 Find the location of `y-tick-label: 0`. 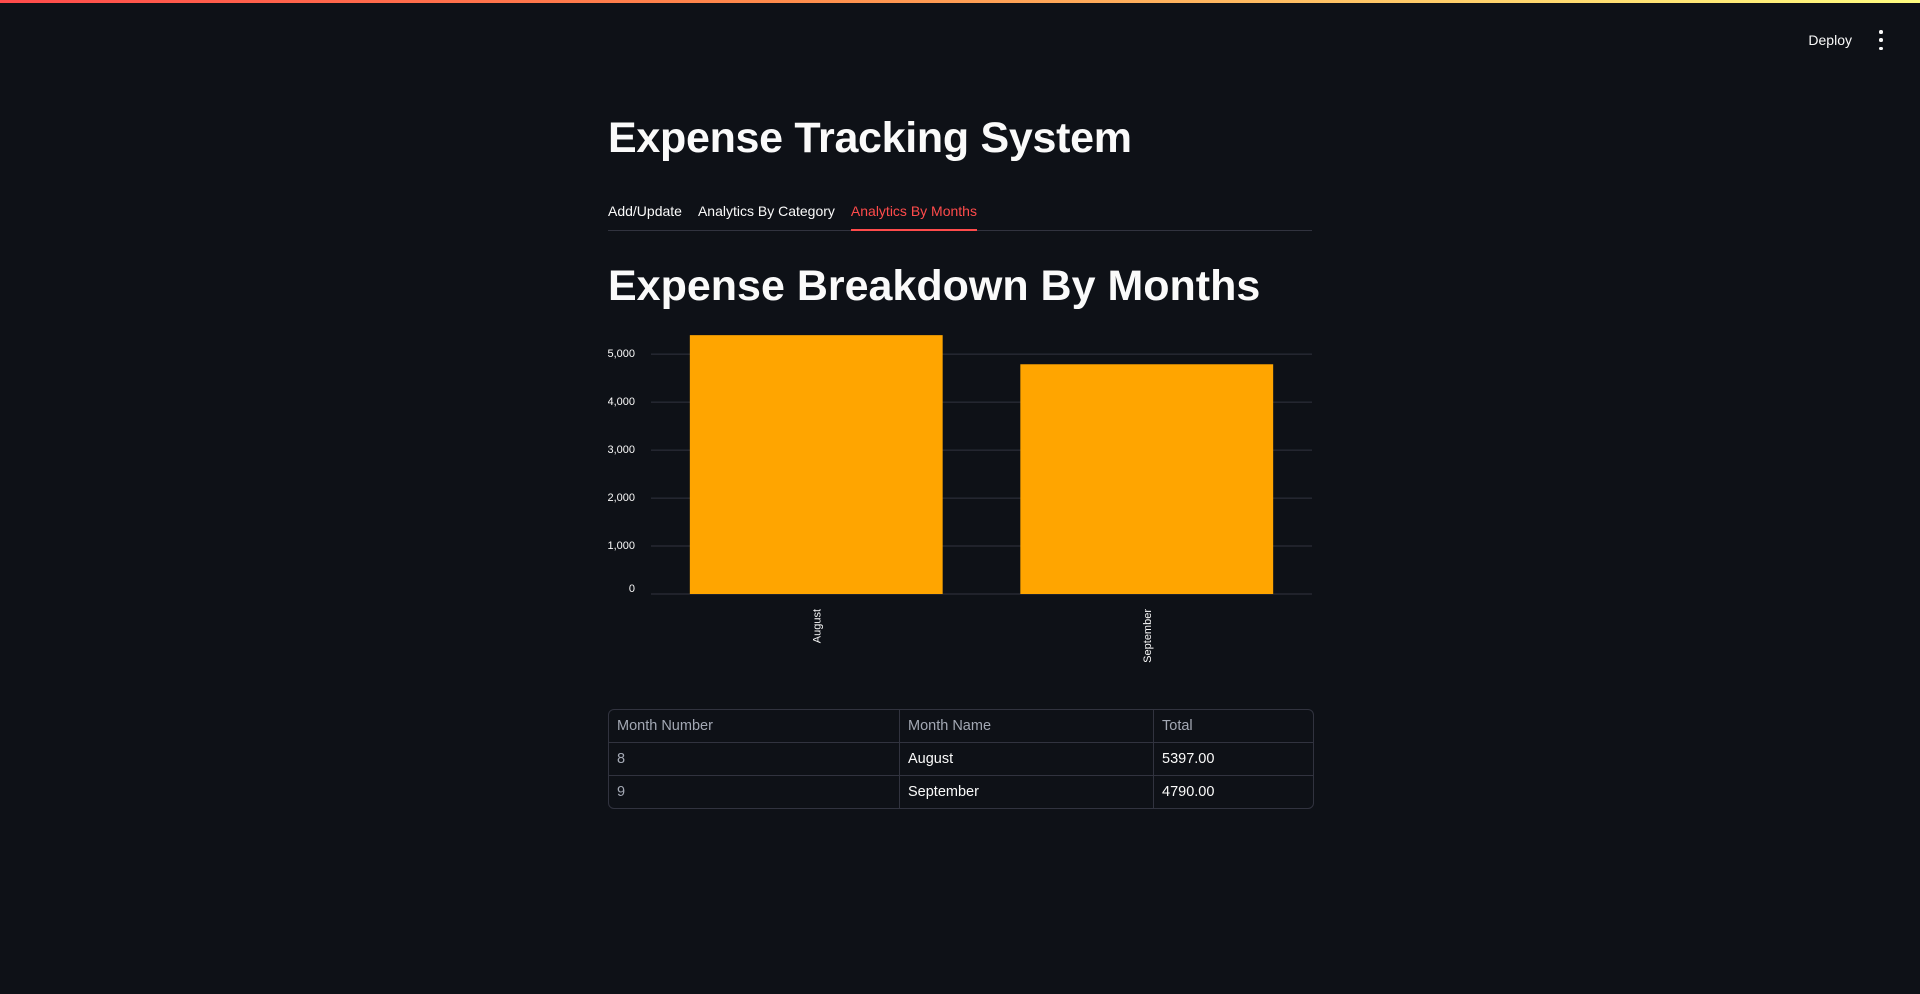

y-tick-label: 0 is located at coordinates (632, 589).